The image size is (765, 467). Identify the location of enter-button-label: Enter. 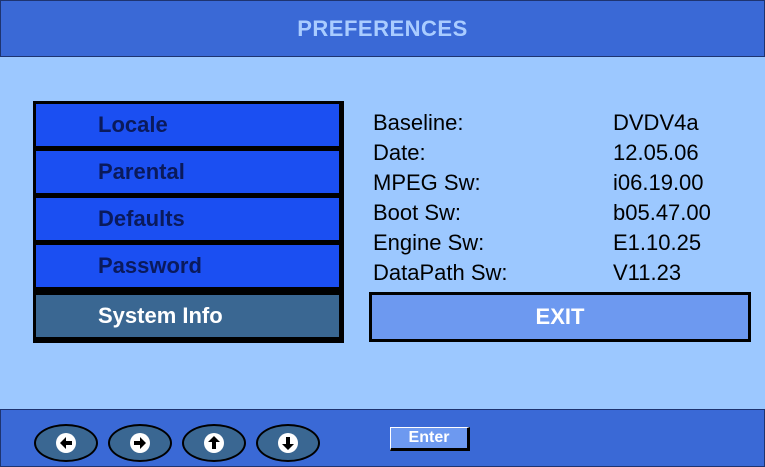
(429, 437).